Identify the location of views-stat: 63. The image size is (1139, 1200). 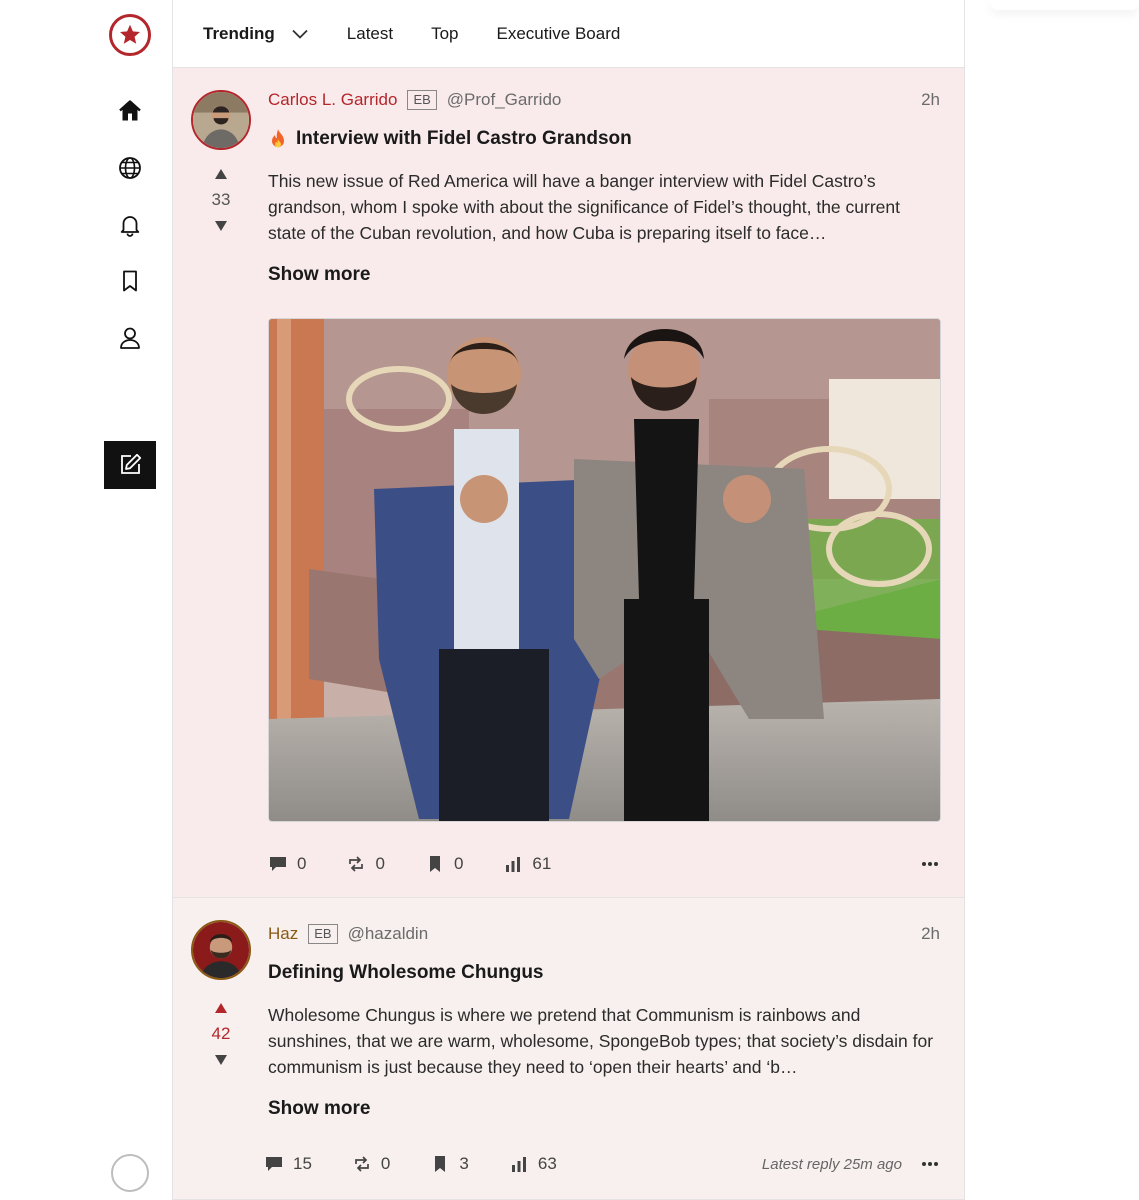
(533, 1164).